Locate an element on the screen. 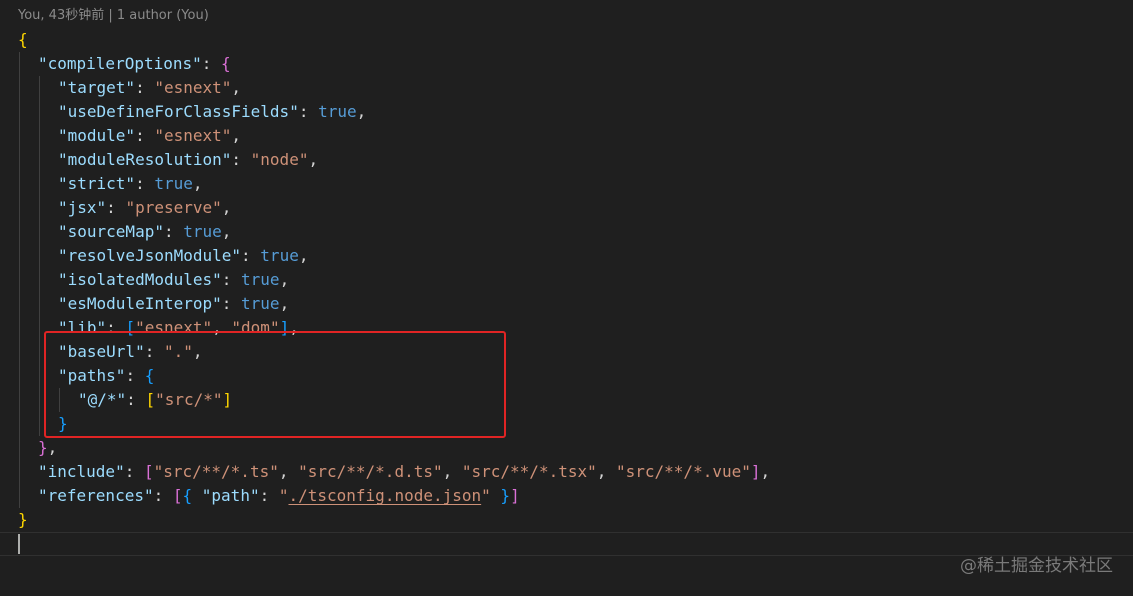 The width and height of the screenshot is (1133, 596). close-brace: } is located at coordinates (23, 519).